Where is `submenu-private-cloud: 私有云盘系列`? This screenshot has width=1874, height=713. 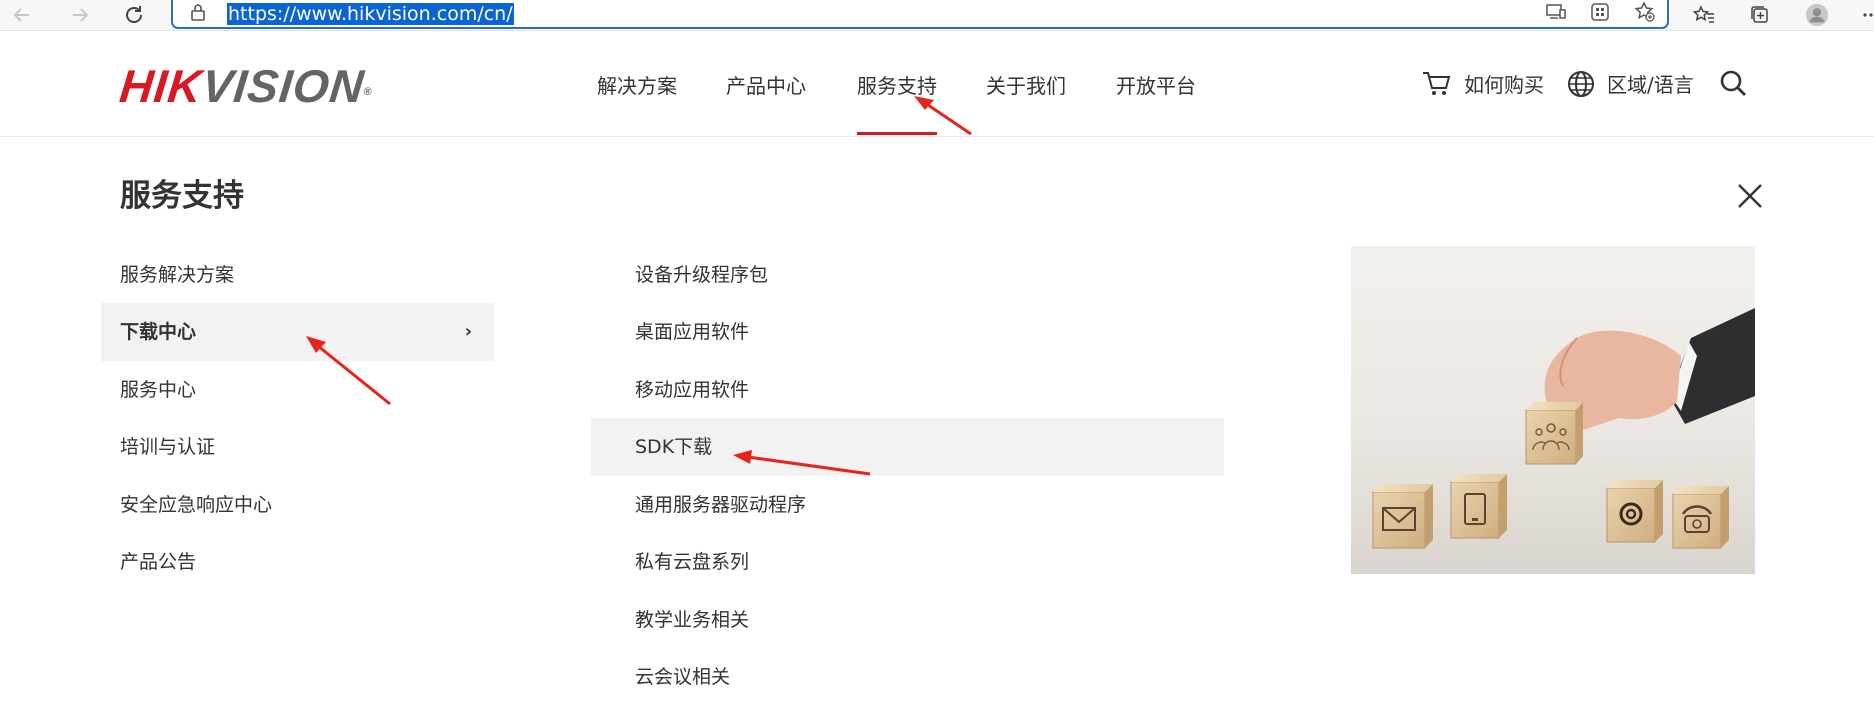
submenu-private-cloud: 私有云盘系列 is located at coordinates (907, 562).